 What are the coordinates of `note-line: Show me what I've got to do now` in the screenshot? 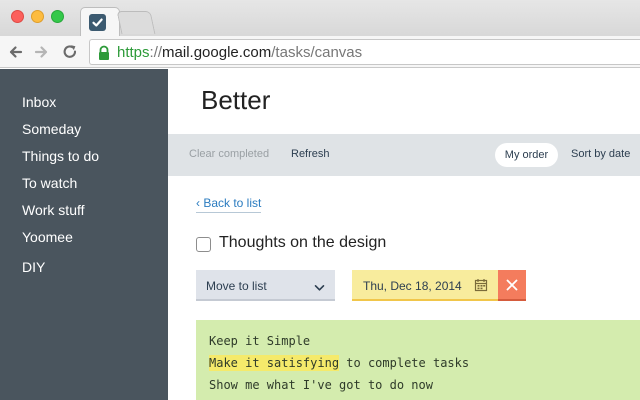 It's located at (321, 385).